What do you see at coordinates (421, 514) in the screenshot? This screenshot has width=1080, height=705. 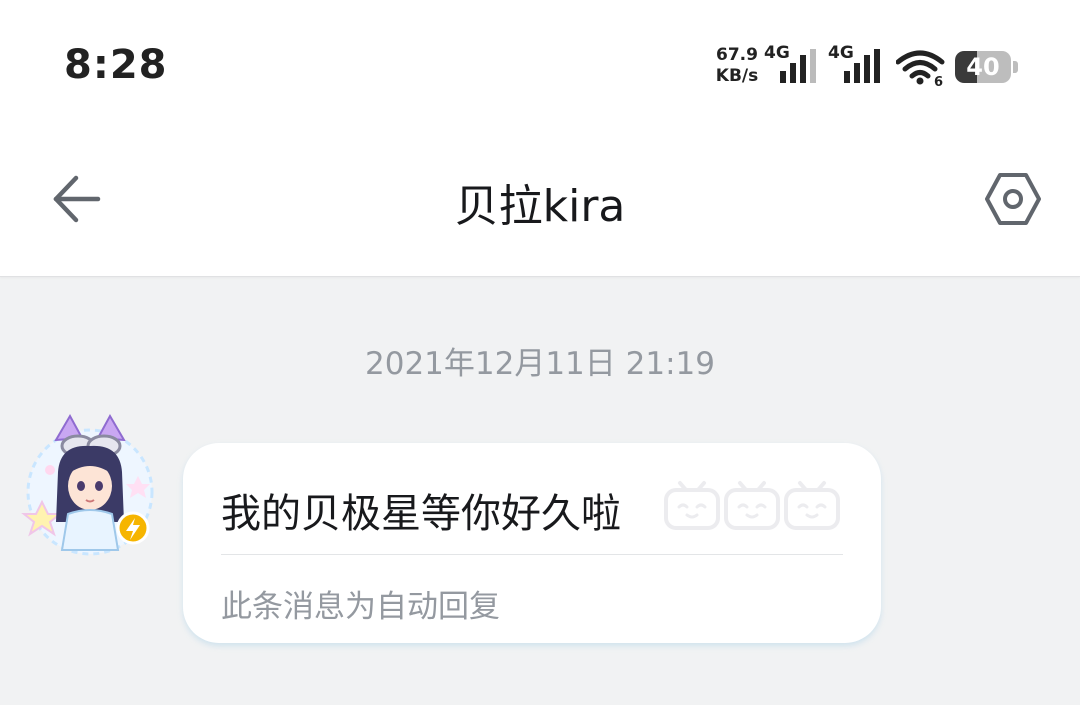 I see `message-text: 我的贝极星等你好久啦` at bounding box center [421, 514].